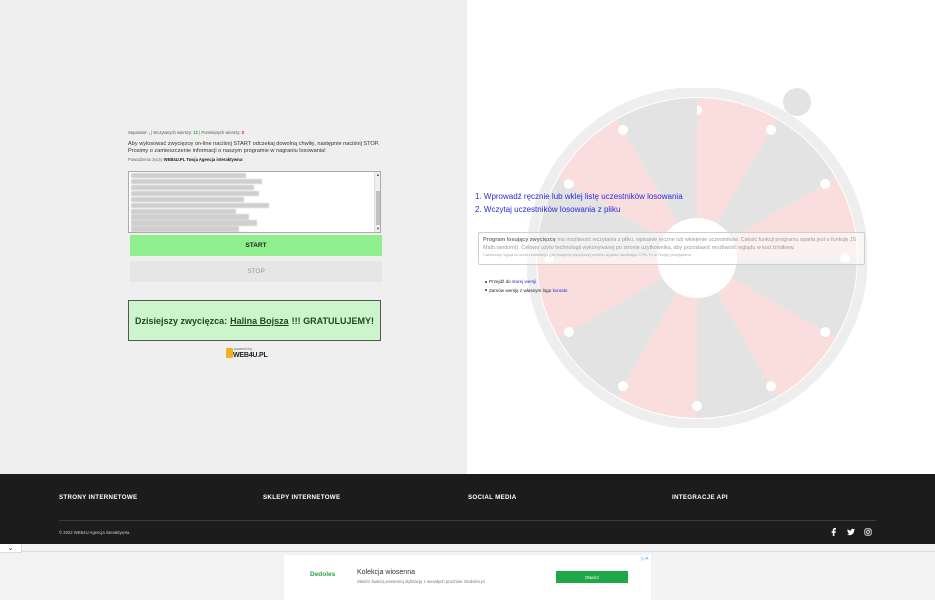 Image resolution: width=935 pixels, height=600 pixels. I want to click on copyright-text: © 2022 WEB4U Agencja interaktywna., so click(95, 532).